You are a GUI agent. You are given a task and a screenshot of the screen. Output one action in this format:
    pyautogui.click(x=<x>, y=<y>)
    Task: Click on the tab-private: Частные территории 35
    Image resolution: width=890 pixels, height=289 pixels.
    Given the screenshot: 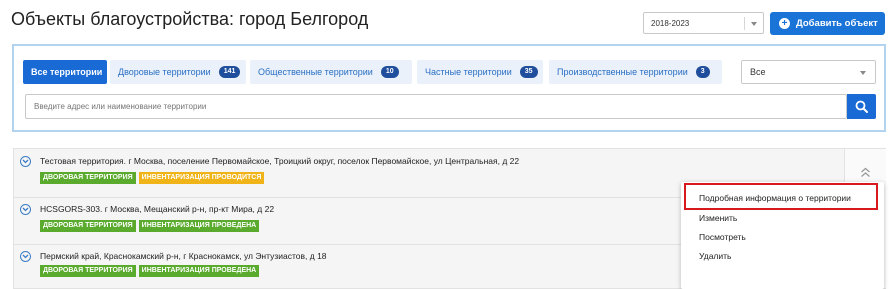 What is the action you would take?
    pyautogui.click(x=480, y=72)
    